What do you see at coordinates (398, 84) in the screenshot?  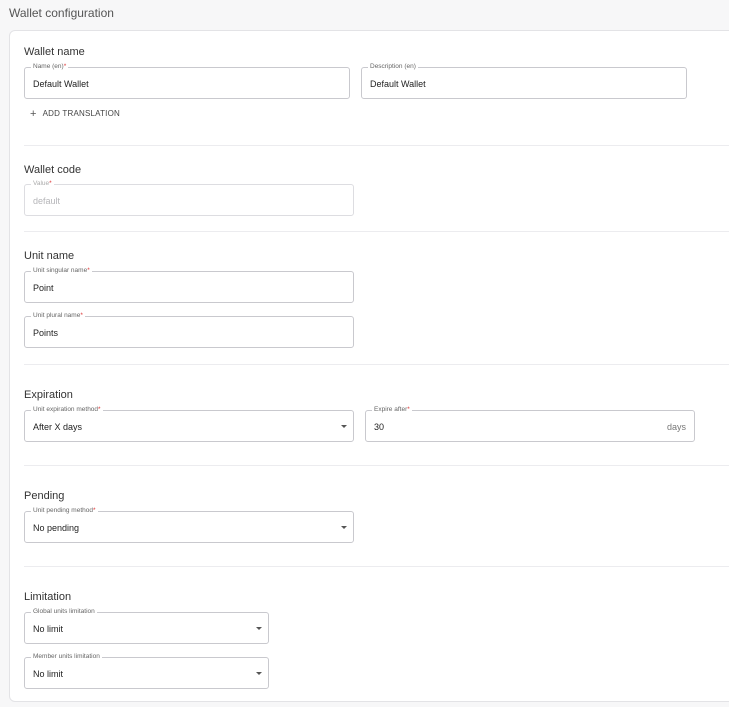 I see `wallet-description-value: Default Wallet` at bounding box center [398, 84].